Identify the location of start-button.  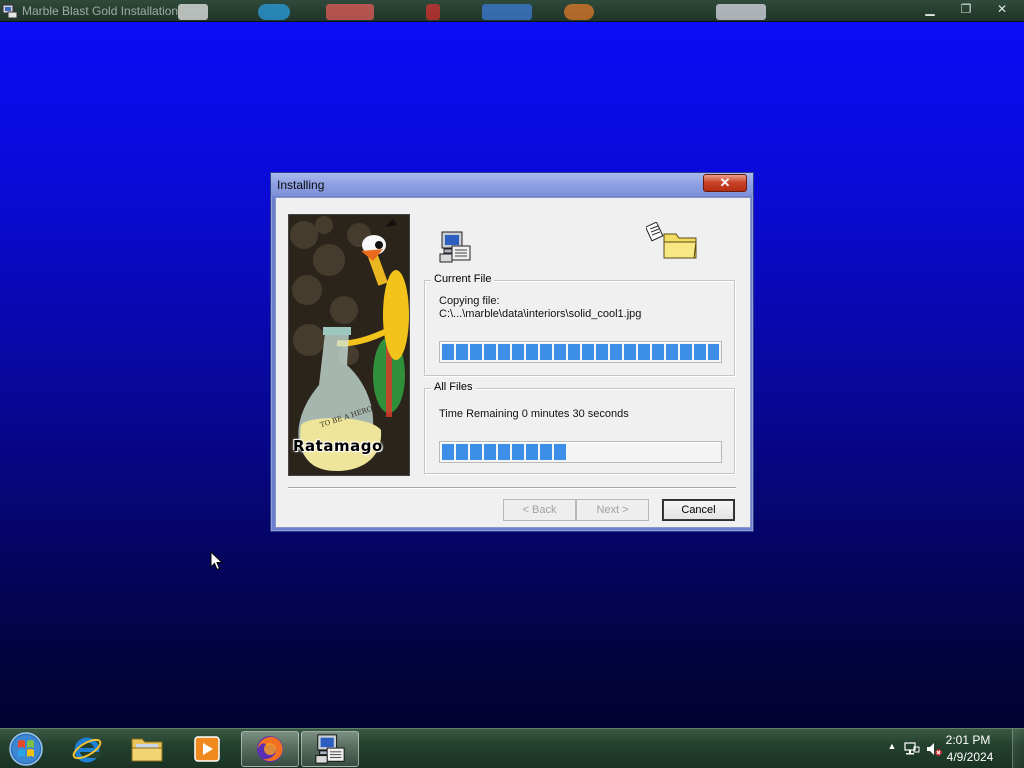
(26, 749).